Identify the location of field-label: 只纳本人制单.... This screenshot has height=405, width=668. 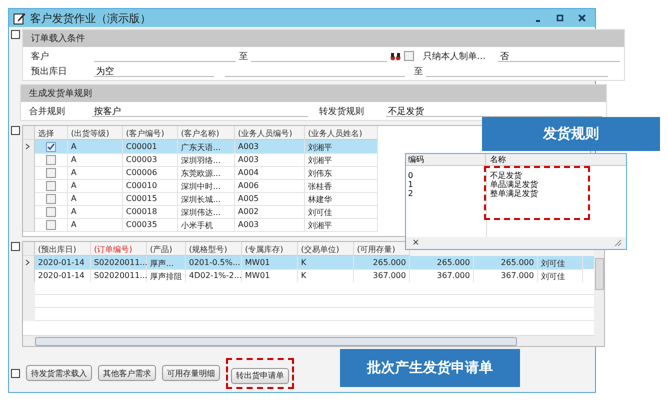
(455, 56).